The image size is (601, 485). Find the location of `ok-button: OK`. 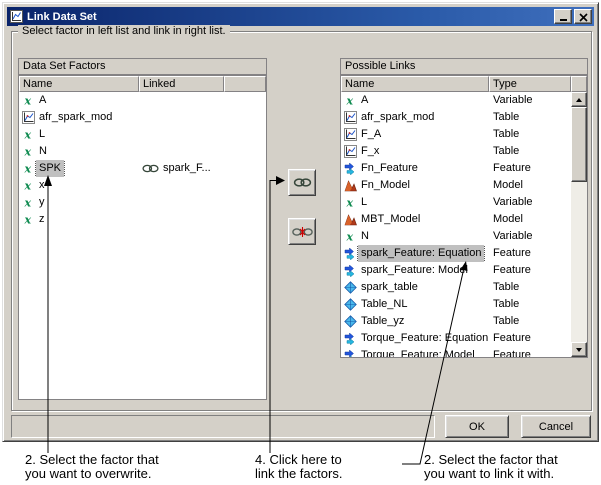

ok-button: OK is located at coordinates (477, 426).